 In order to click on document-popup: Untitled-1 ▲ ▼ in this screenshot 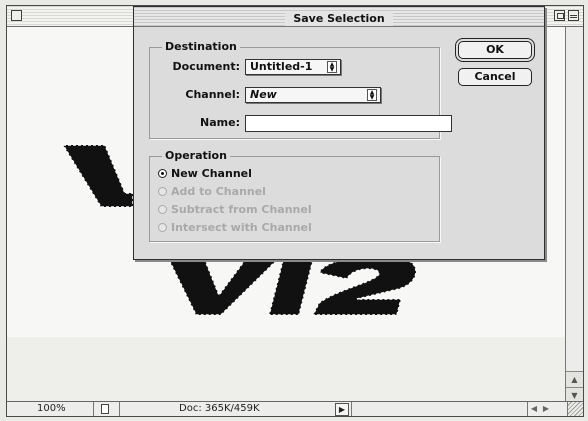, I will do `click(293, 67)`.